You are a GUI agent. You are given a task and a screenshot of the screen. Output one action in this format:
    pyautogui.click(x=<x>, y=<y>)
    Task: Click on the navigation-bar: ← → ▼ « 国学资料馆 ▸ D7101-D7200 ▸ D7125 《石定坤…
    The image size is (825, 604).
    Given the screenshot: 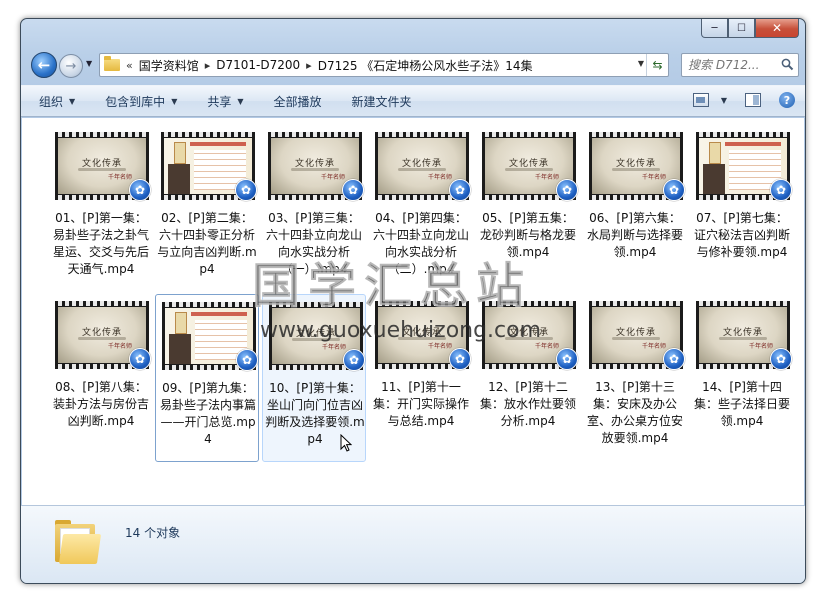 What is the action you would take?
    pyautogui.click(x=414, y=64)
    